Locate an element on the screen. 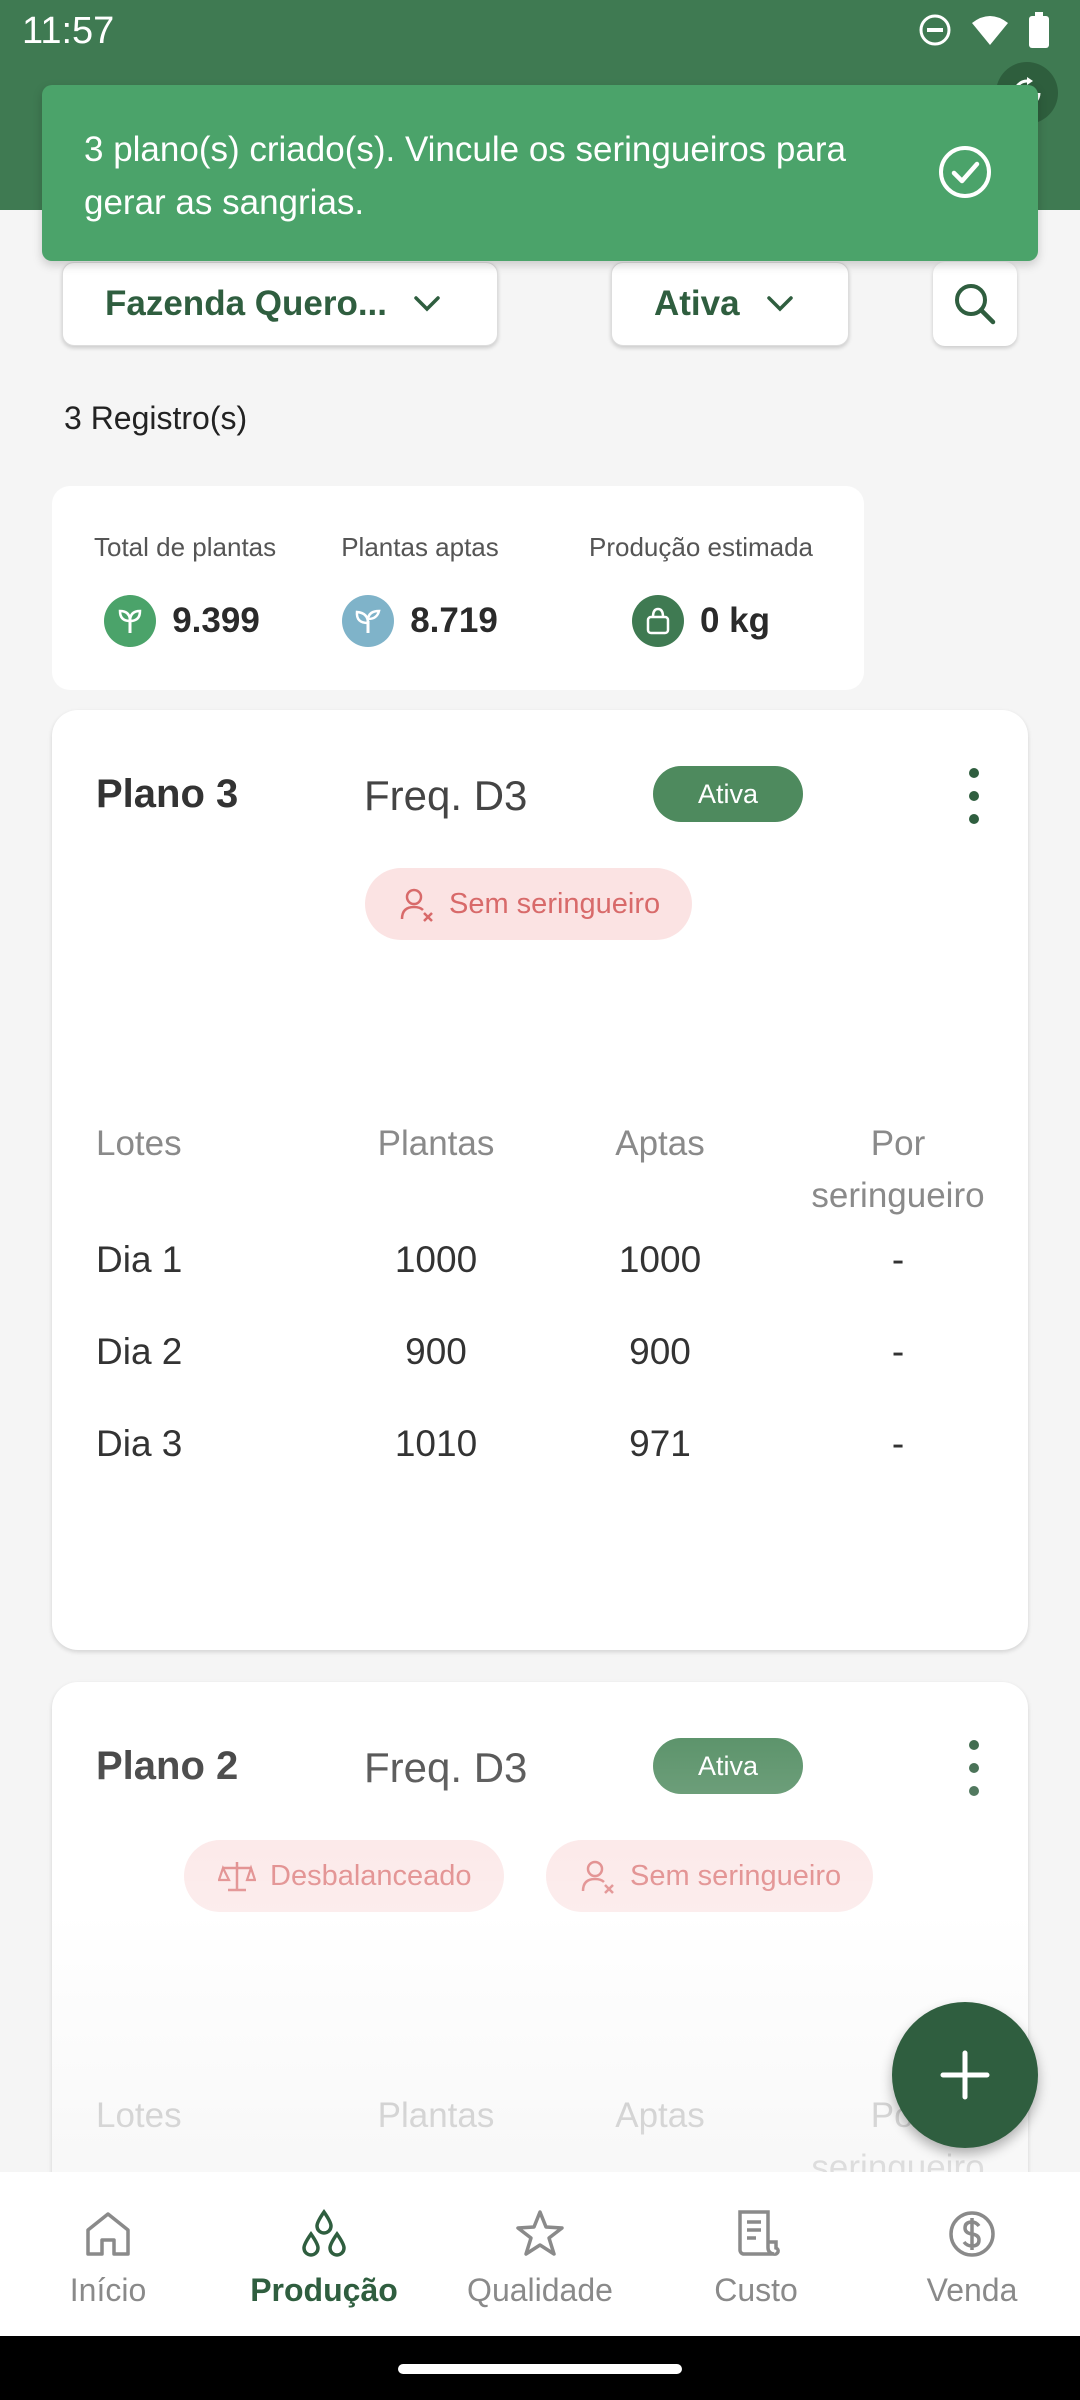  drops-icon is located at coordinates (324, 2232).